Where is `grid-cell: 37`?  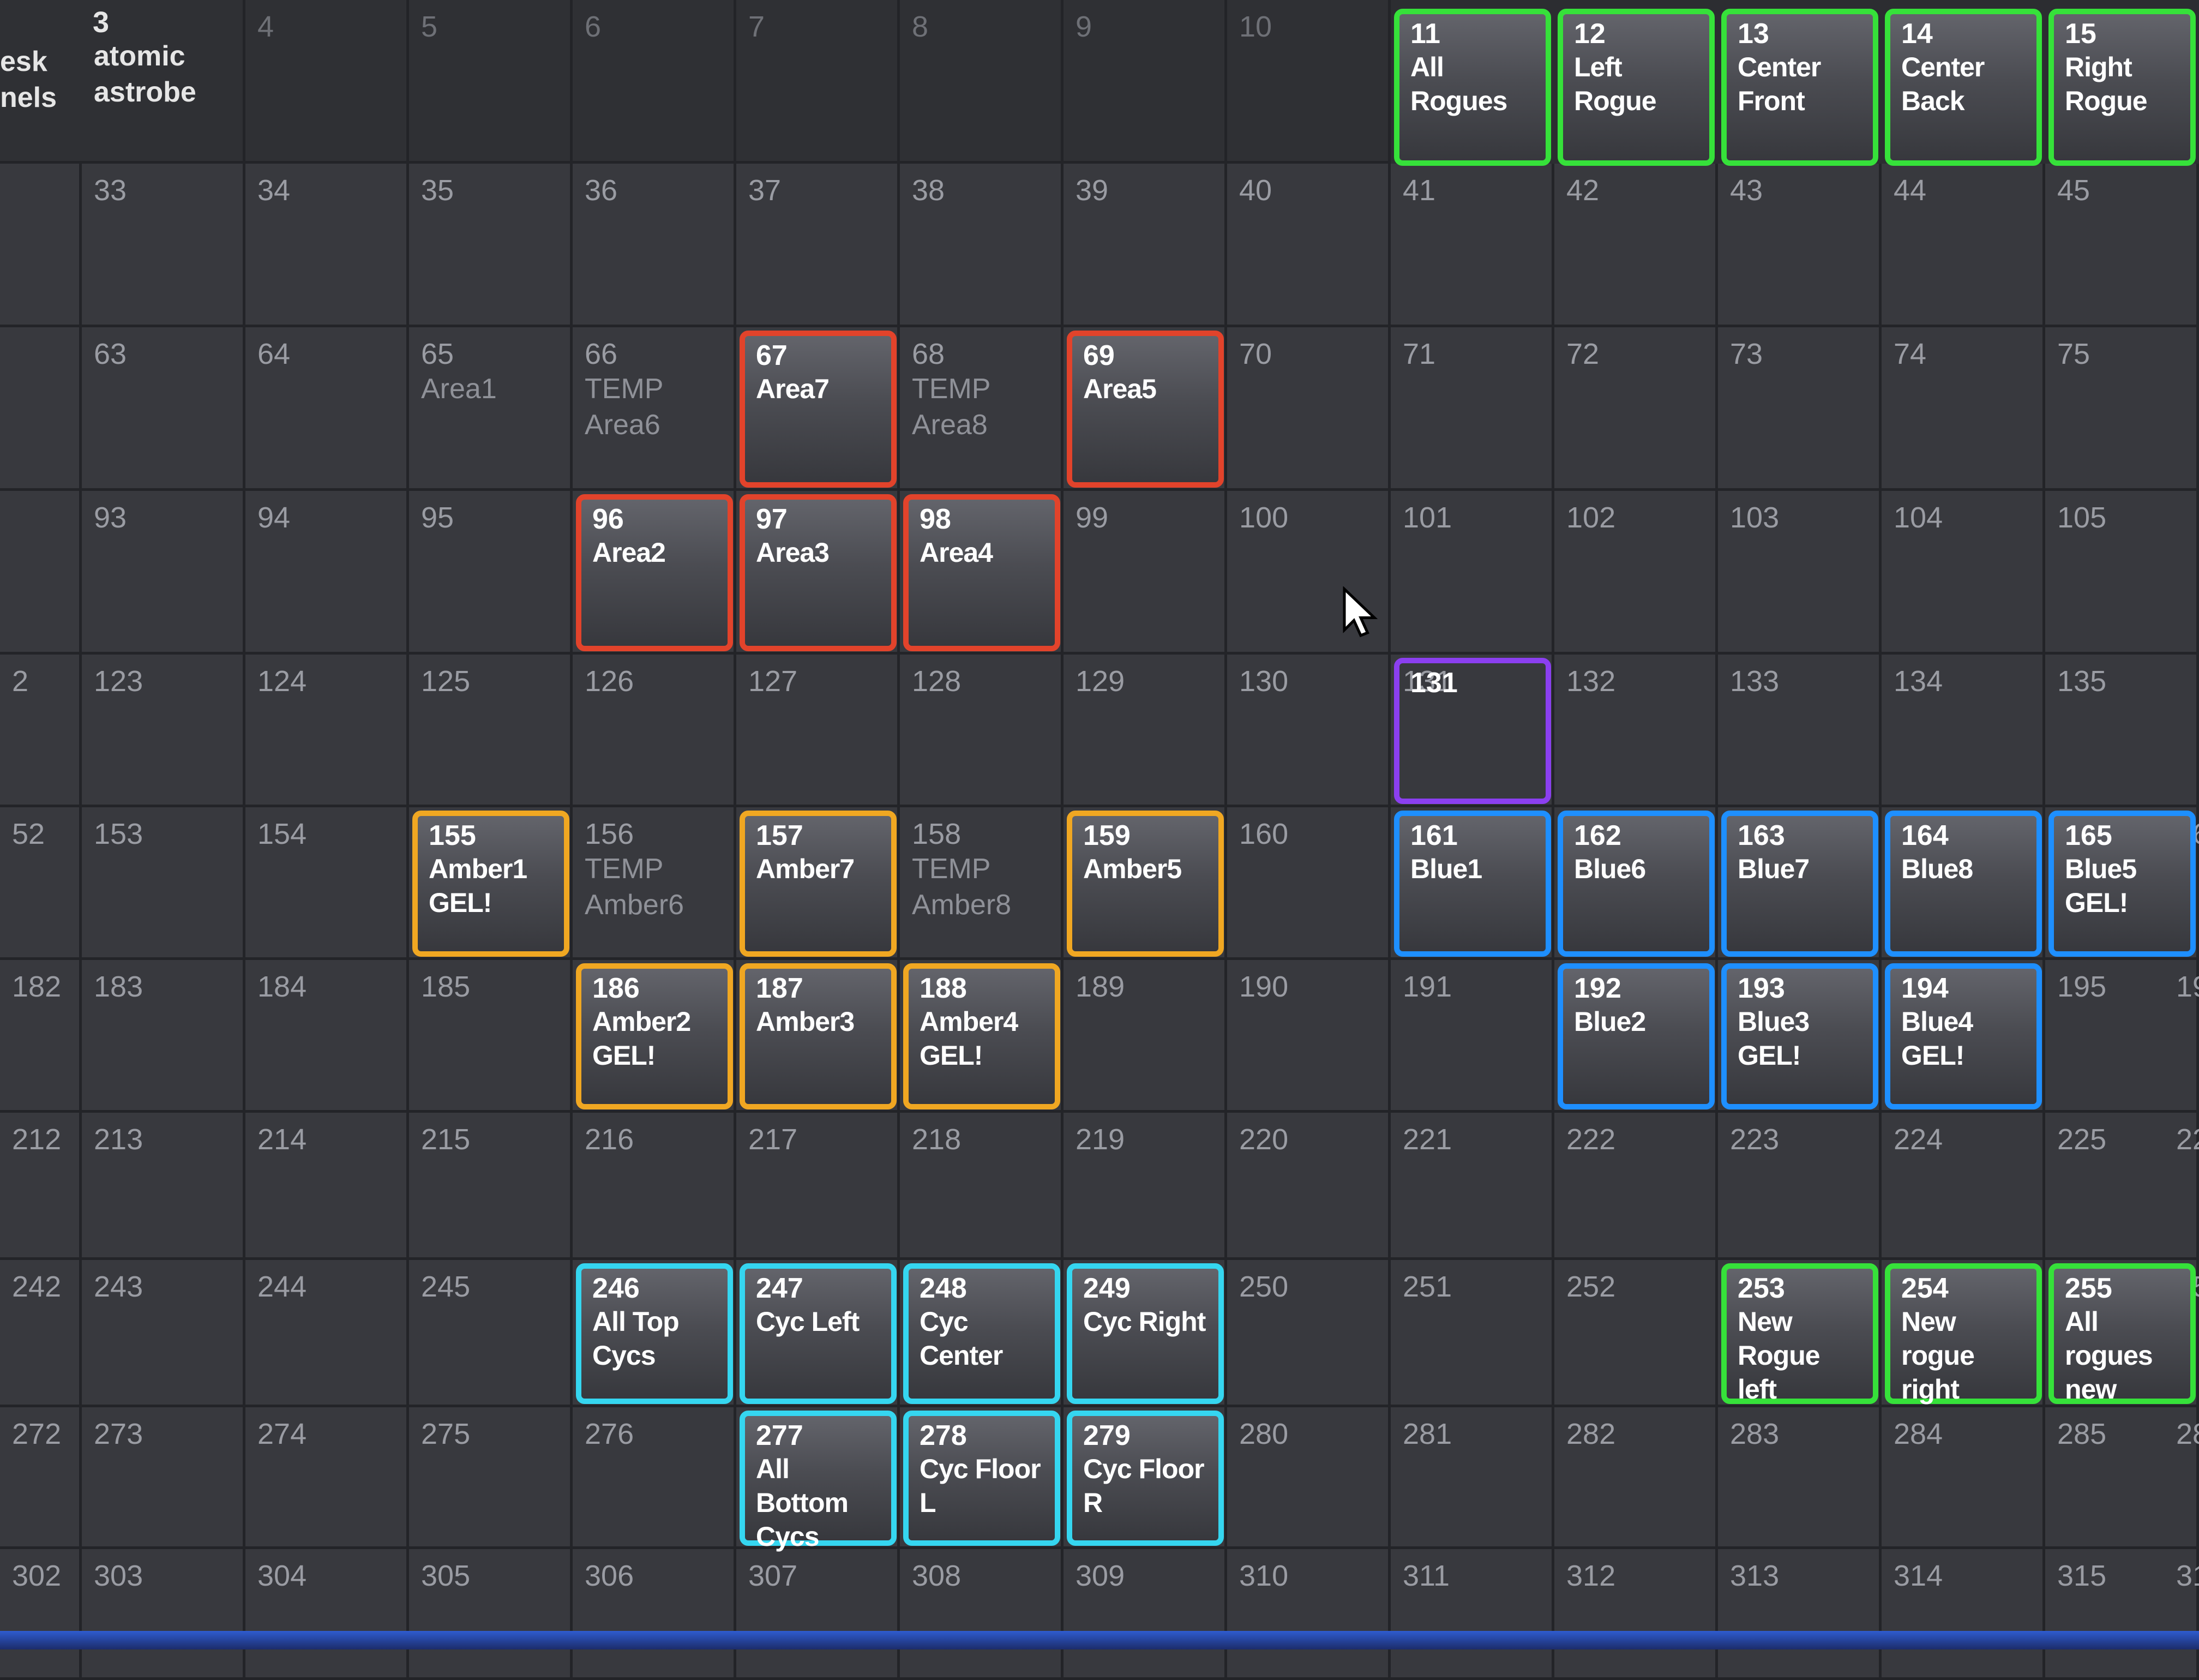 grid-cell: 37 is located at coordinates (818, 245).